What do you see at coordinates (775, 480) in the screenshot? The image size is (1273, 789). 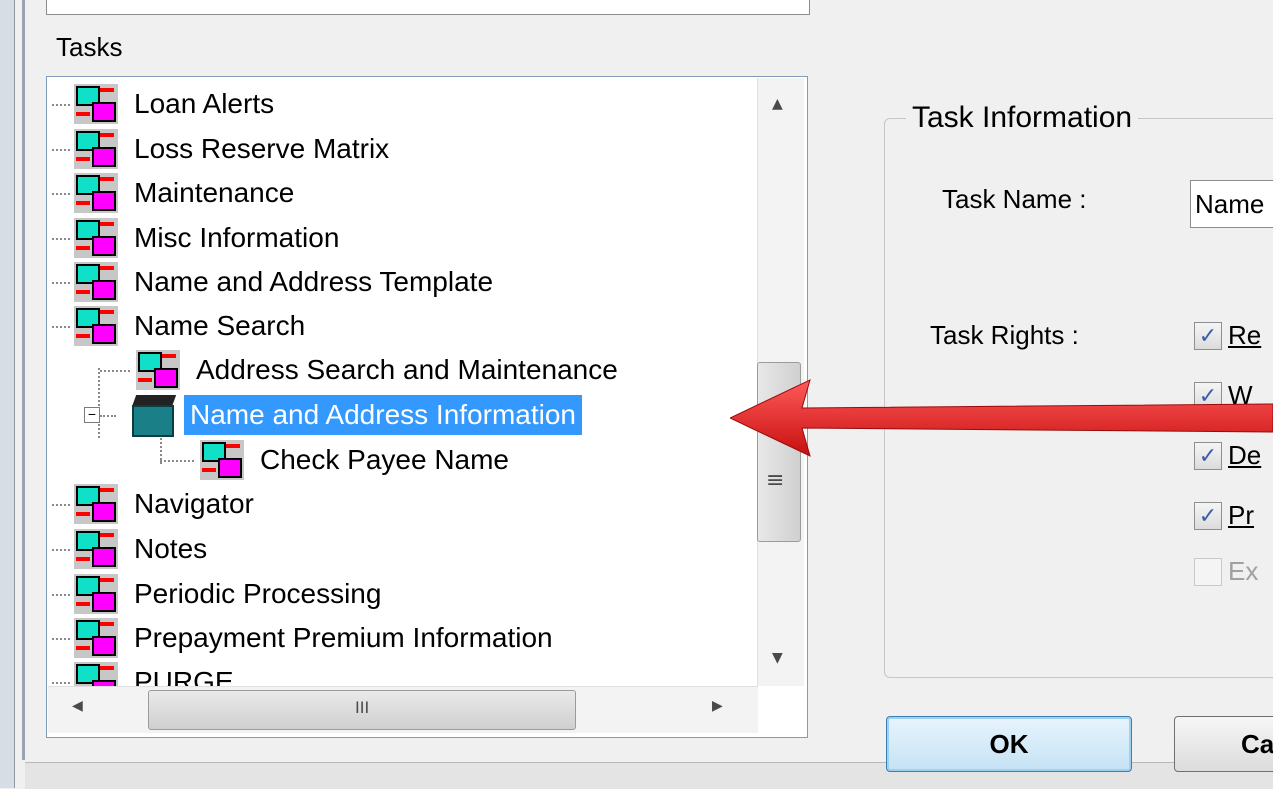 I see `scroll-thumb-grip-icon: ≡` at bounding box center [775, 480].